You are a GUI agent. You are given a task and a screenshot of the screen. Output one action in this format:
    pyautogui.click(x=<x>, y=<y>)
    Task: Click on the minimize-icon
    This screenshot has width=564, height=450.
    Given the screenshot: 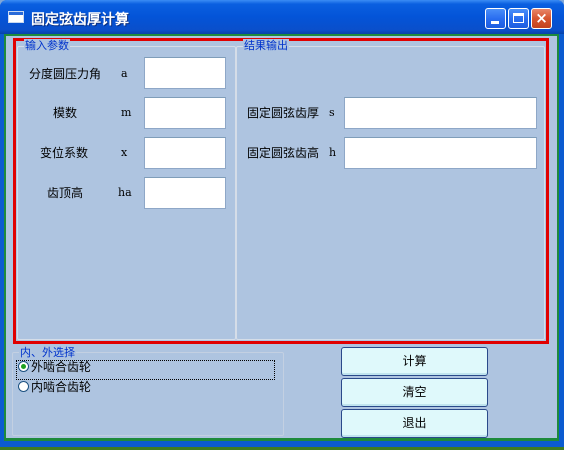 What is the action you would take?
    pyautogui.click(x=495, y=22)
    